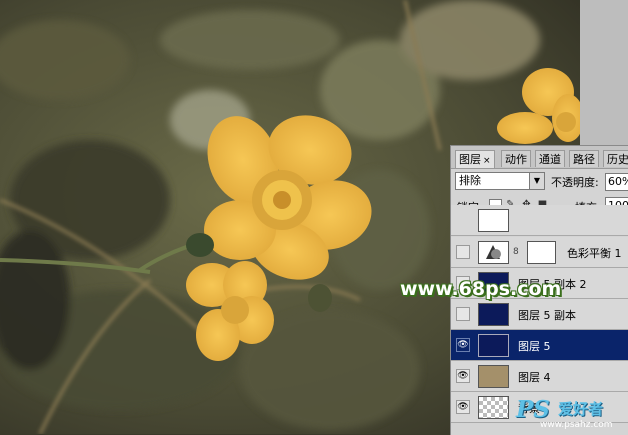 The height and width of the screenshot is (435, 628). Describe the element at coordinates (470, 159) in the screenshot. I see `tab-layers-label: 图层` at that location.